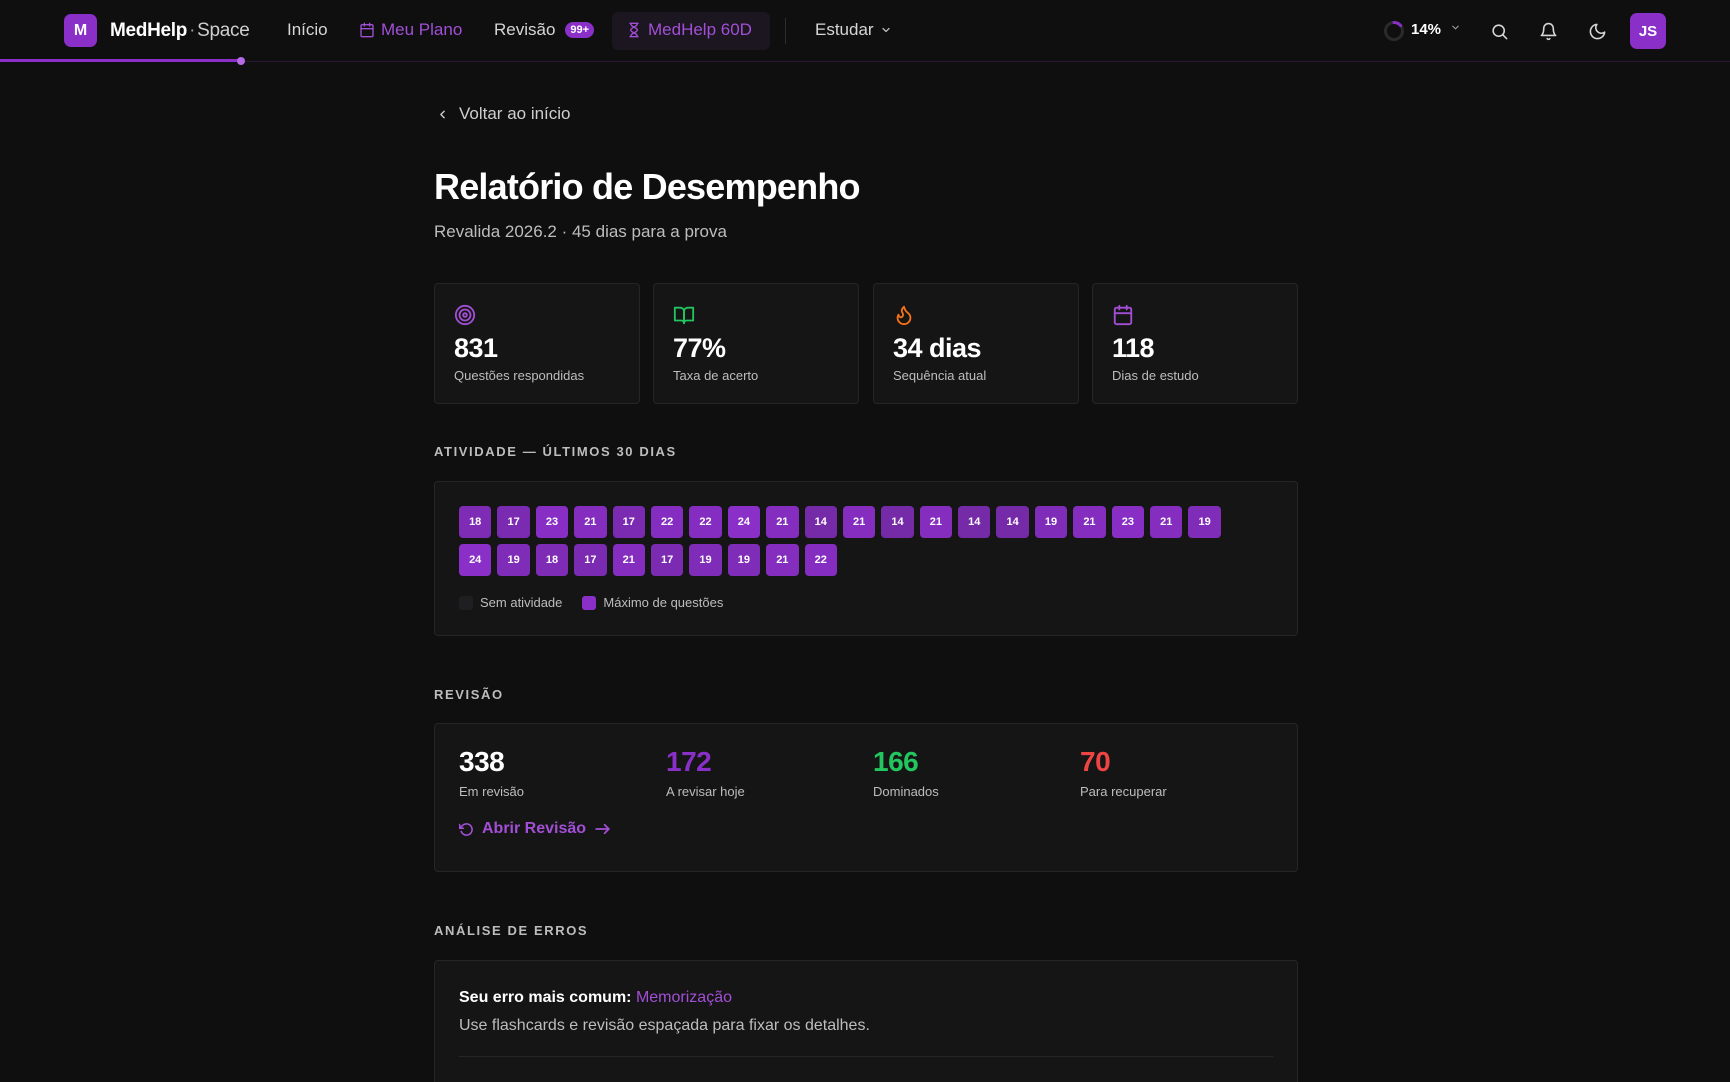 The width and height of the screenshot is (1730, 1082). I want to click on progress-ring-icon, so click(1394, 31).